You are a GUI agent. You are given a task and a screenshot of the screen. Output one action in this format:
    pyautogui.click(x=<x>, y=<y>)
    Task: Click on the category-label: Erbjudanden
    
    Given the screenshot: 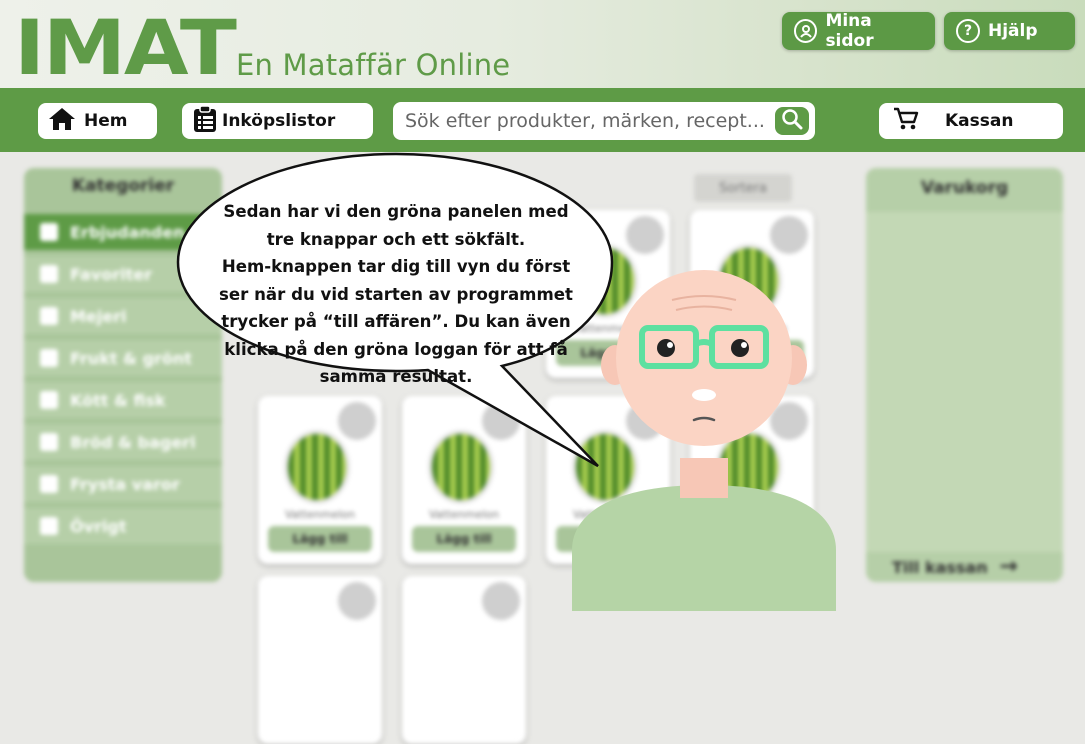 What is the action you would take?
    pyautogui.click(x=127, y=232)
    